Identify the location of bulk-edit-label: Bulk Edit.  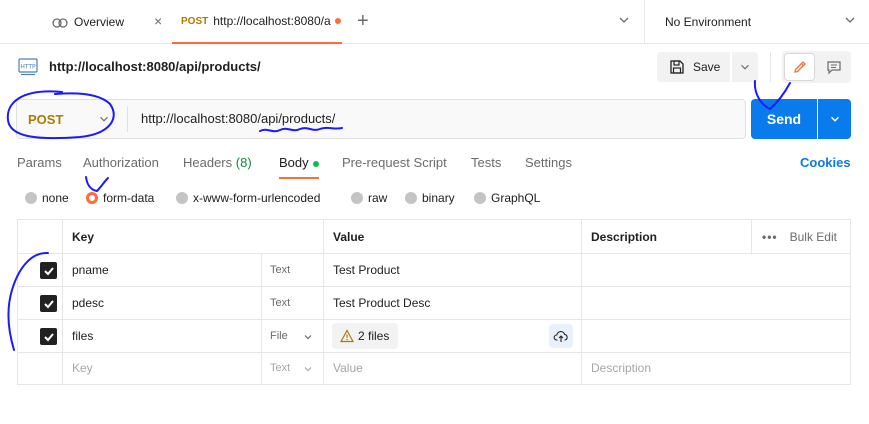
(813, 237).